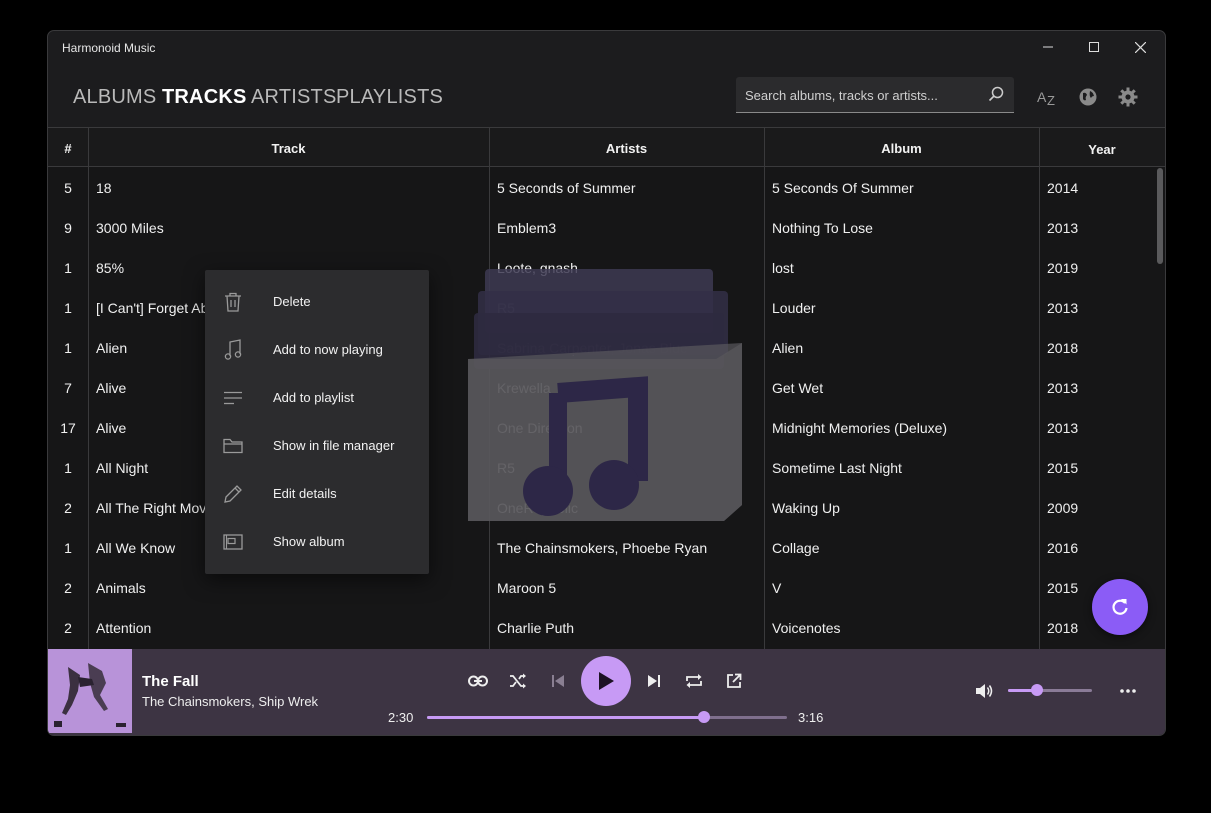 The width and height of the screenshot is (1211, 813). Describe the element at coordinates (109, 48) in the screenshot. I see `app-title: Harmonoid Music` at that location.